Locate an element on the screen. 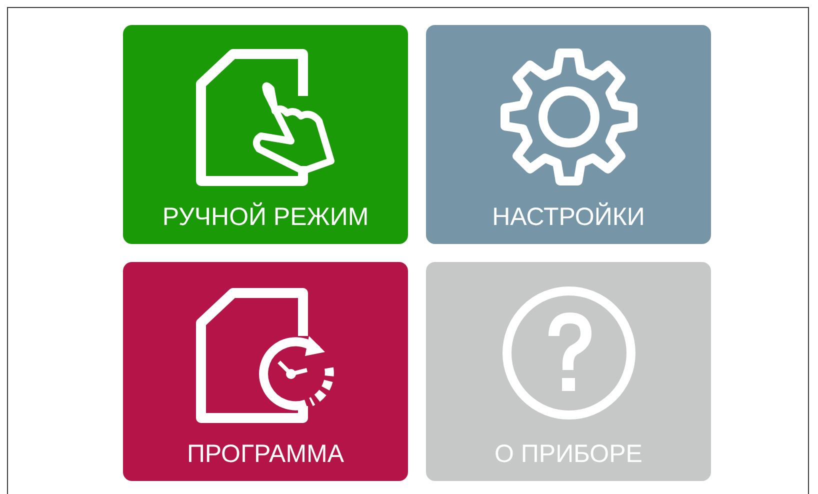  tile-label: ПРОГРАММА is located at coordinates (265, 454).